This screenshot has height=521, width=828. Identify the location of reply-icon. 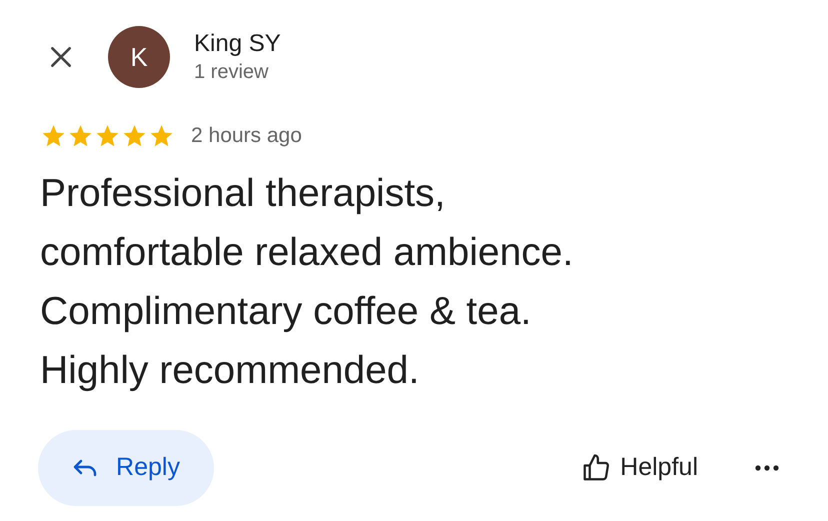
(85, 468).